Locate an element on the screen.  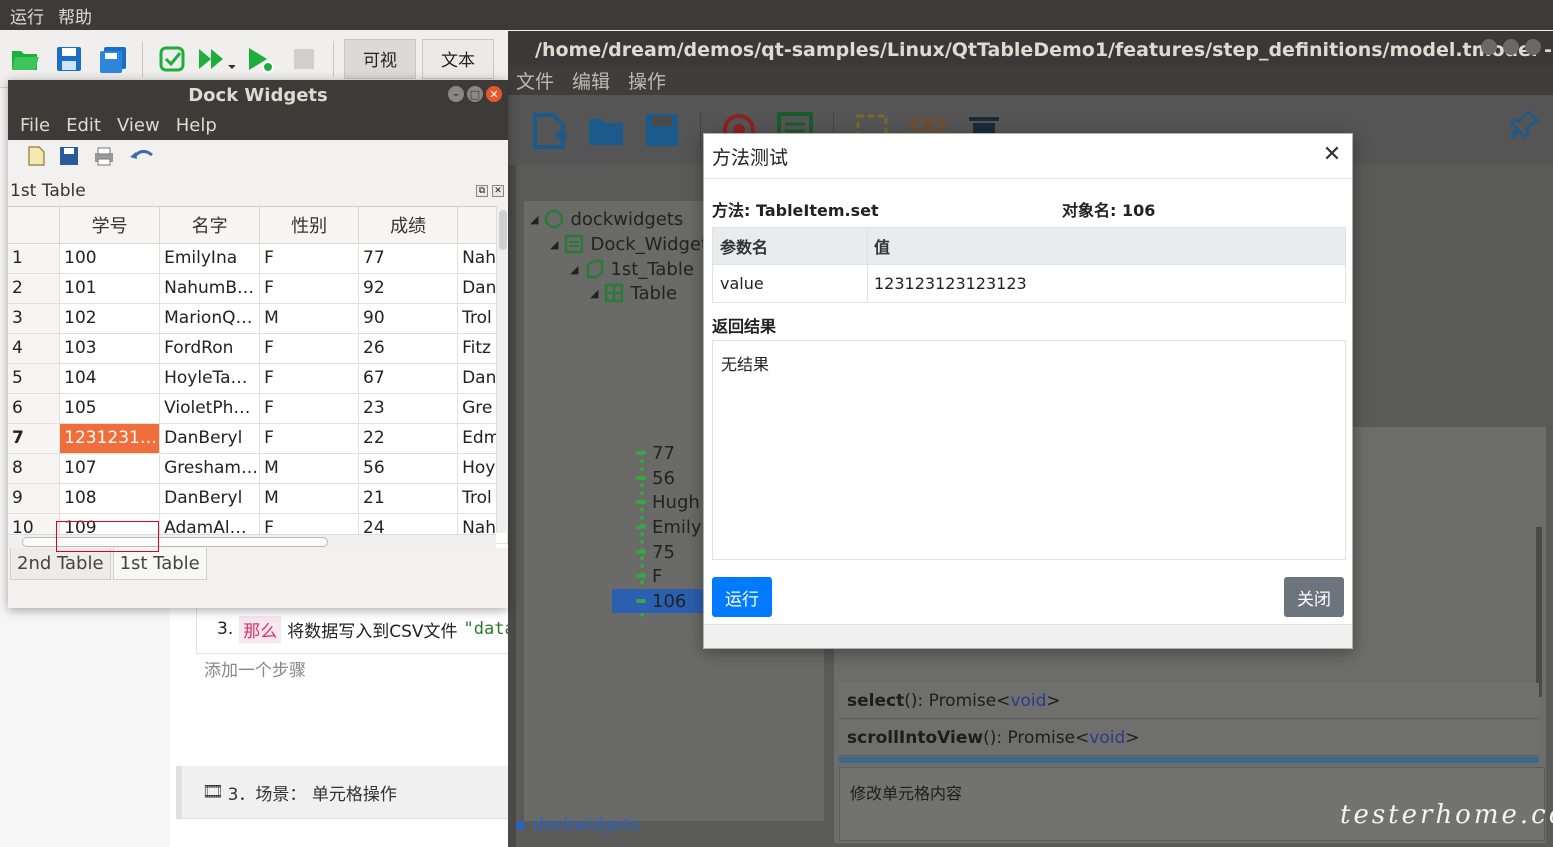
scrollbar is located at coordinates (1539, 612).